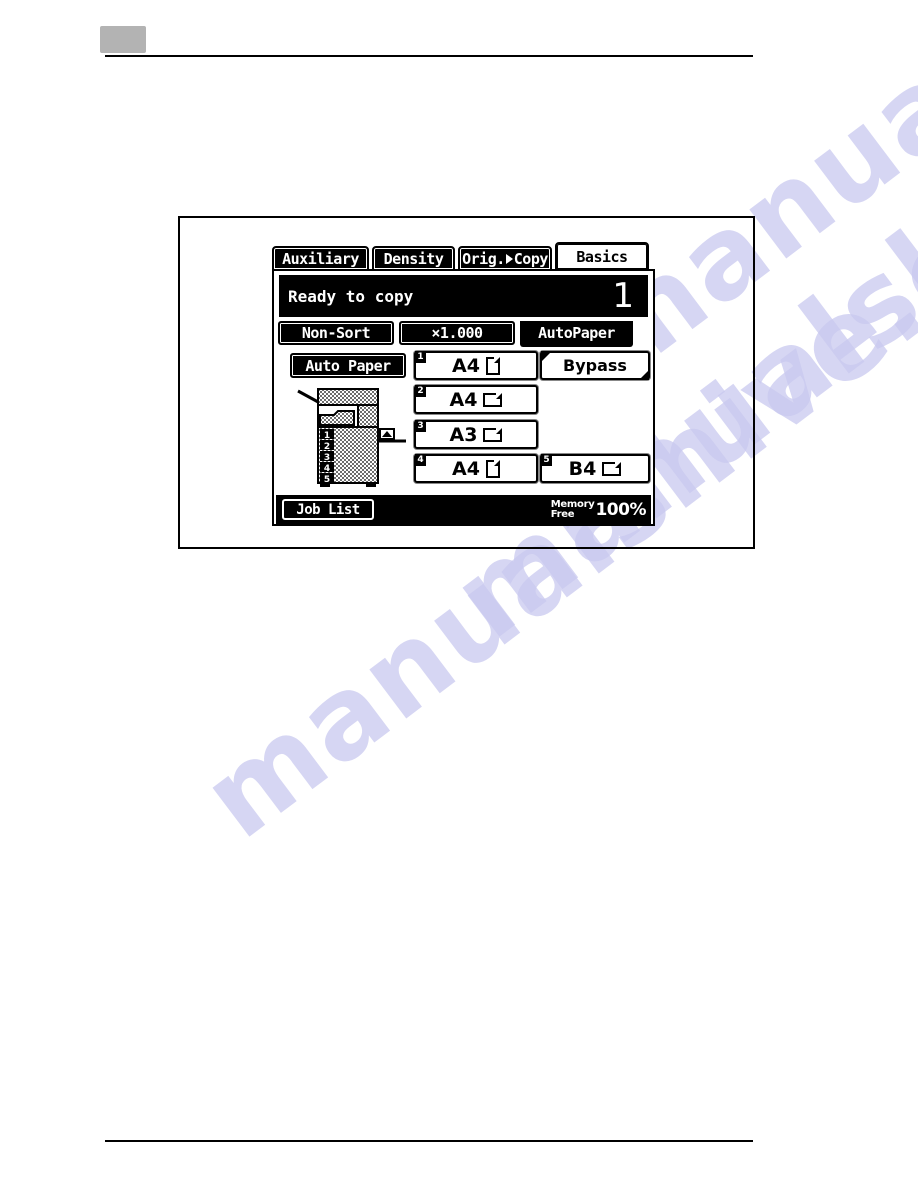 The width and height of the screenshot is (918, 1188). I want to click on tray-button-4: 4 A4, so click(476, 468).